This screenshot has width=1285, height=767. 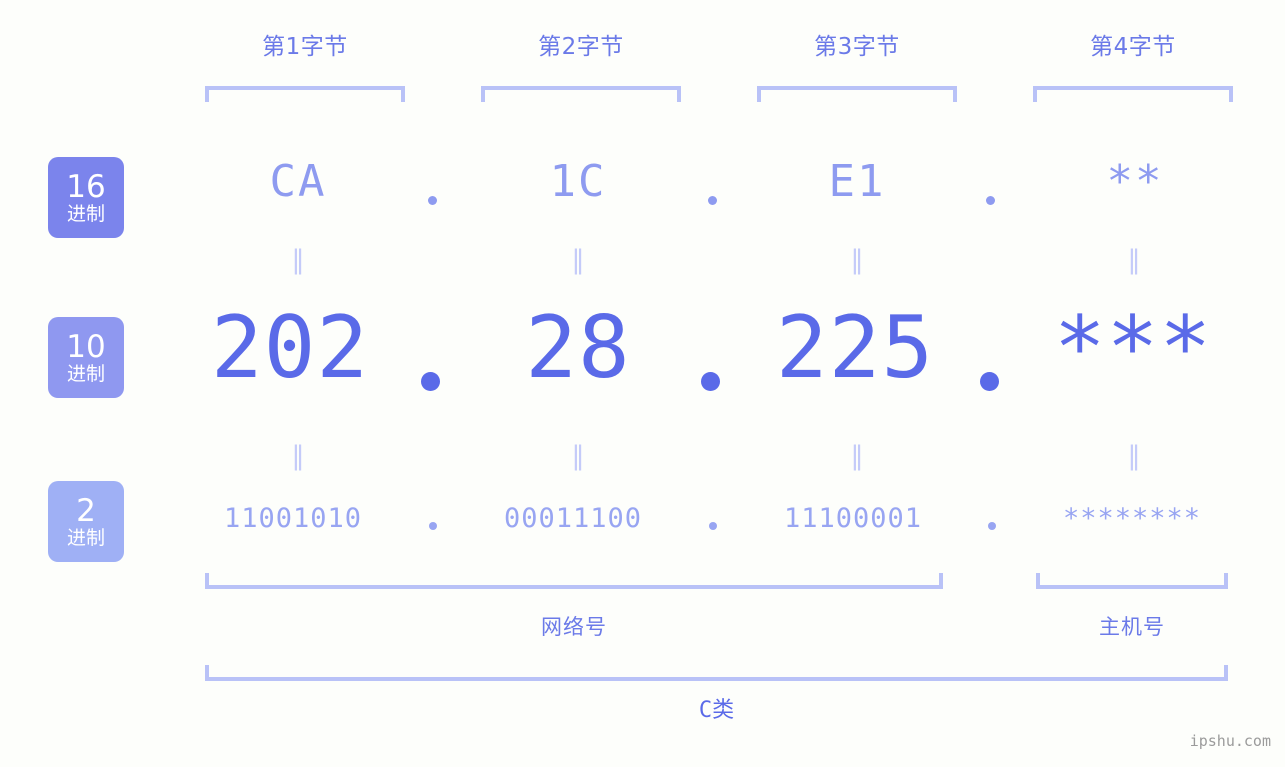 I want to click on binary-octet-2: 00011100, so click(x=573, y=518).